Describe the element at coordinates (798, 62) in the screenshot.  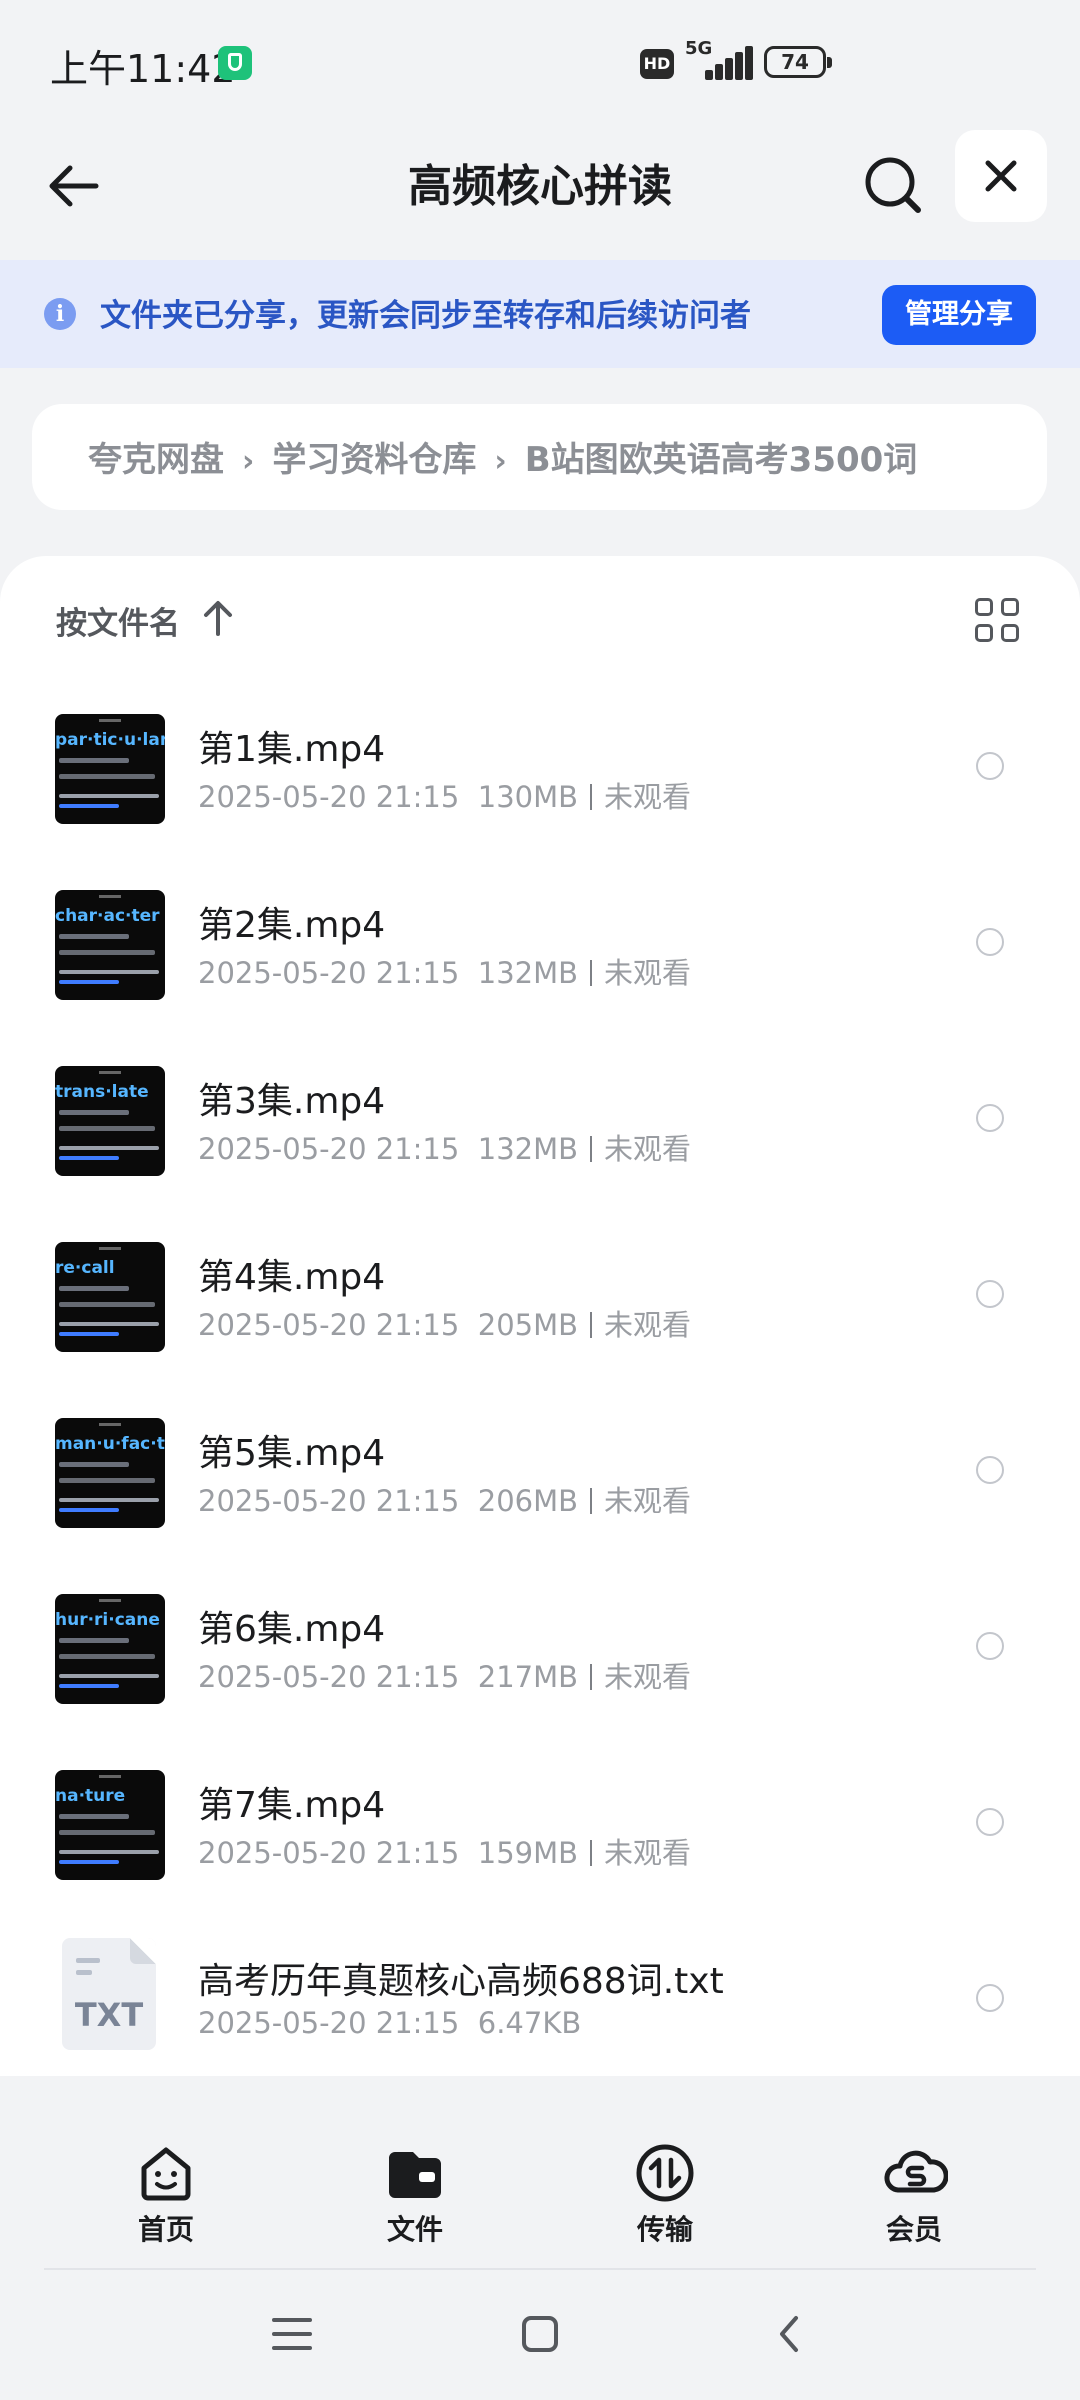
I see `battery-icon: 74` at that location.